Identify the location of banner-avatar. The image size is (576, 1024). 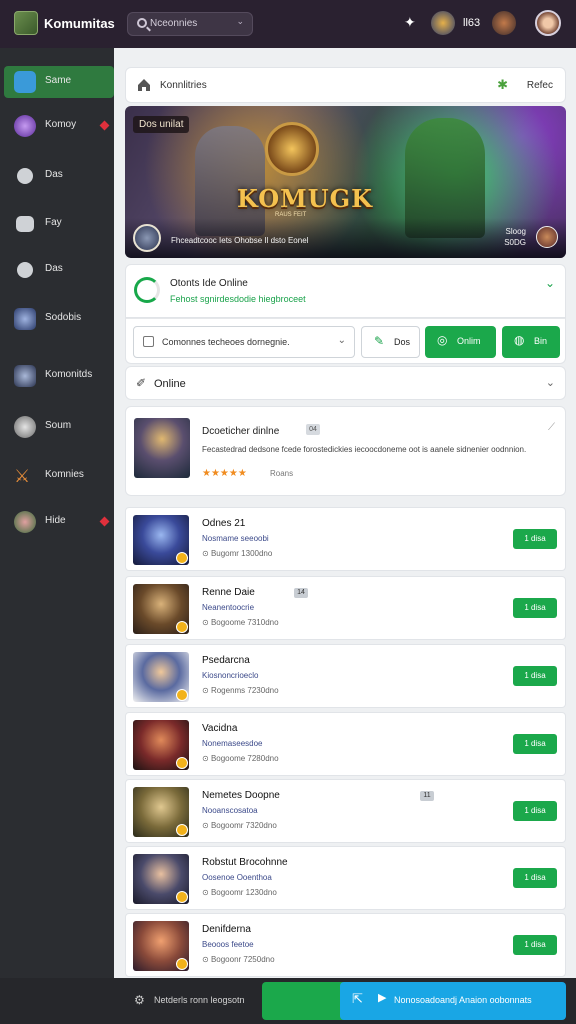
(147, 238).